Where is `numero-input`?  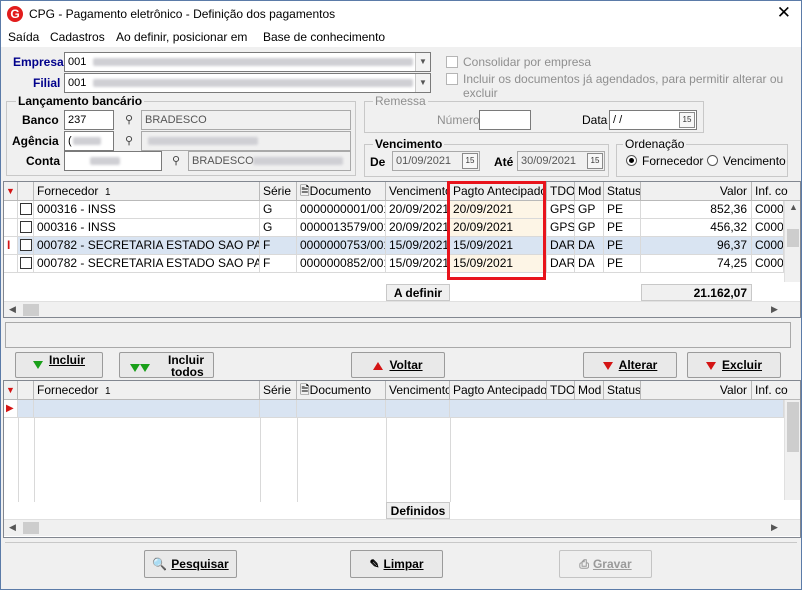 numero-input is located at coordinates (505, 120).